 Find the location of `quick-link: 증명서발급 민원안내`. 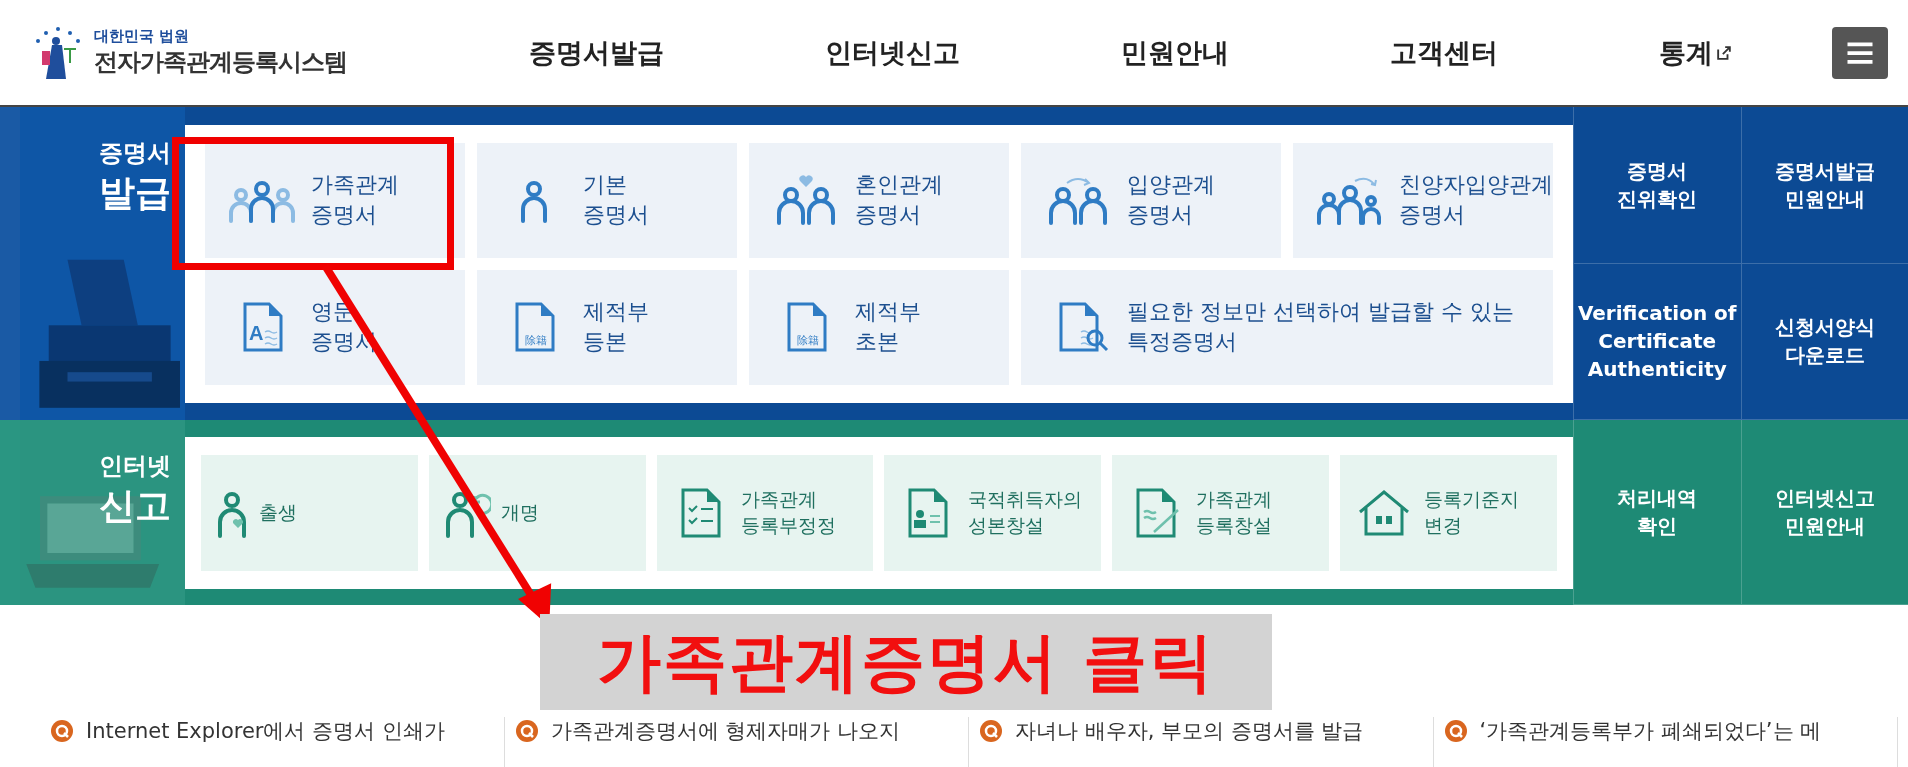

quick-link: 증명서발급 민원안내 is located at coordinates (1824, 185).